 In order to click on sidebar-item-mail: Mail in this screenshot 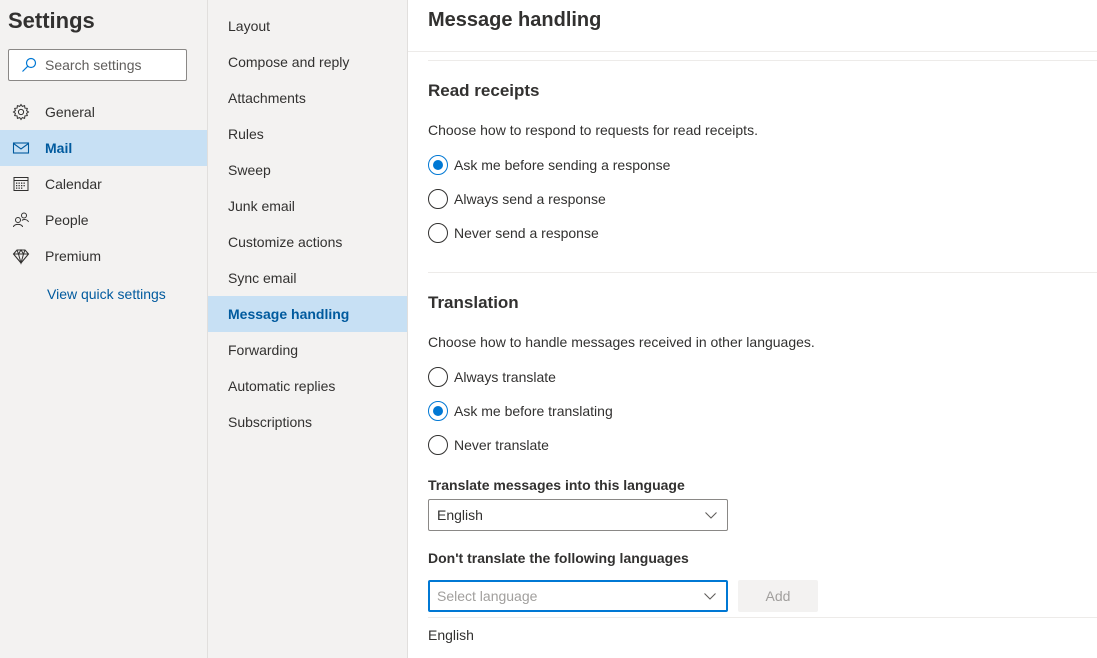, I will do `click(103, 148)`.